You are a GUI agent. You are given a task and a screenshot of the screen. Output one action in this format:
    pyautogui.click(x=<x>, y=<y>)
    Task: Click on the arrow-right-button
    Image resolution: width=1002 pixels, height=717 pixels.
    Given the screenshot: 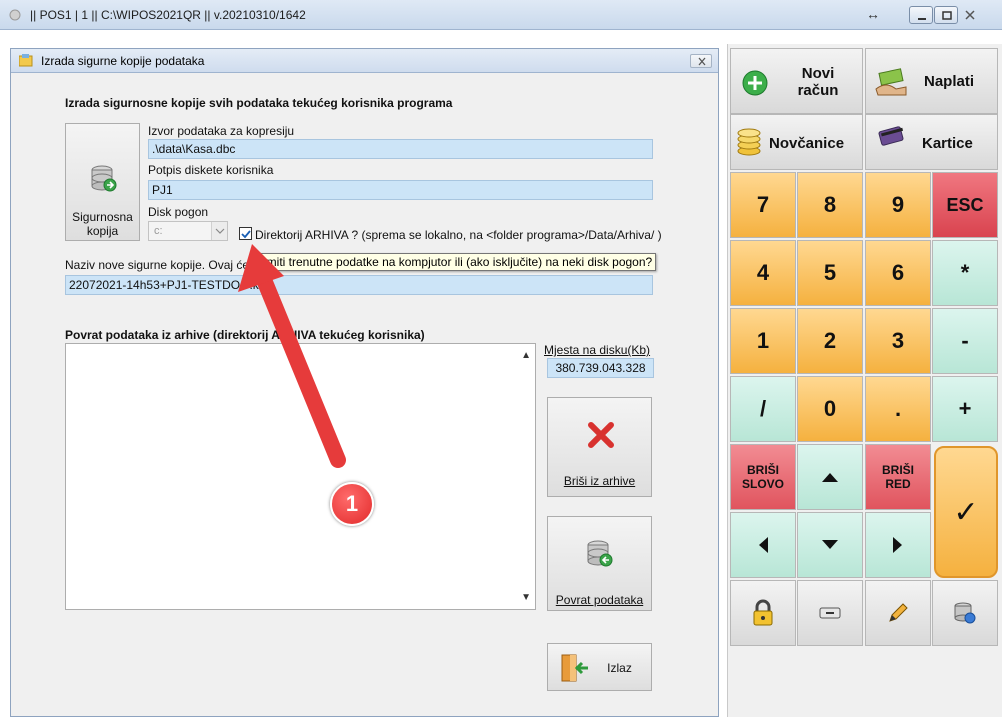 What is the action you would take?
    pyautogui.click(x=898, y=545)
    